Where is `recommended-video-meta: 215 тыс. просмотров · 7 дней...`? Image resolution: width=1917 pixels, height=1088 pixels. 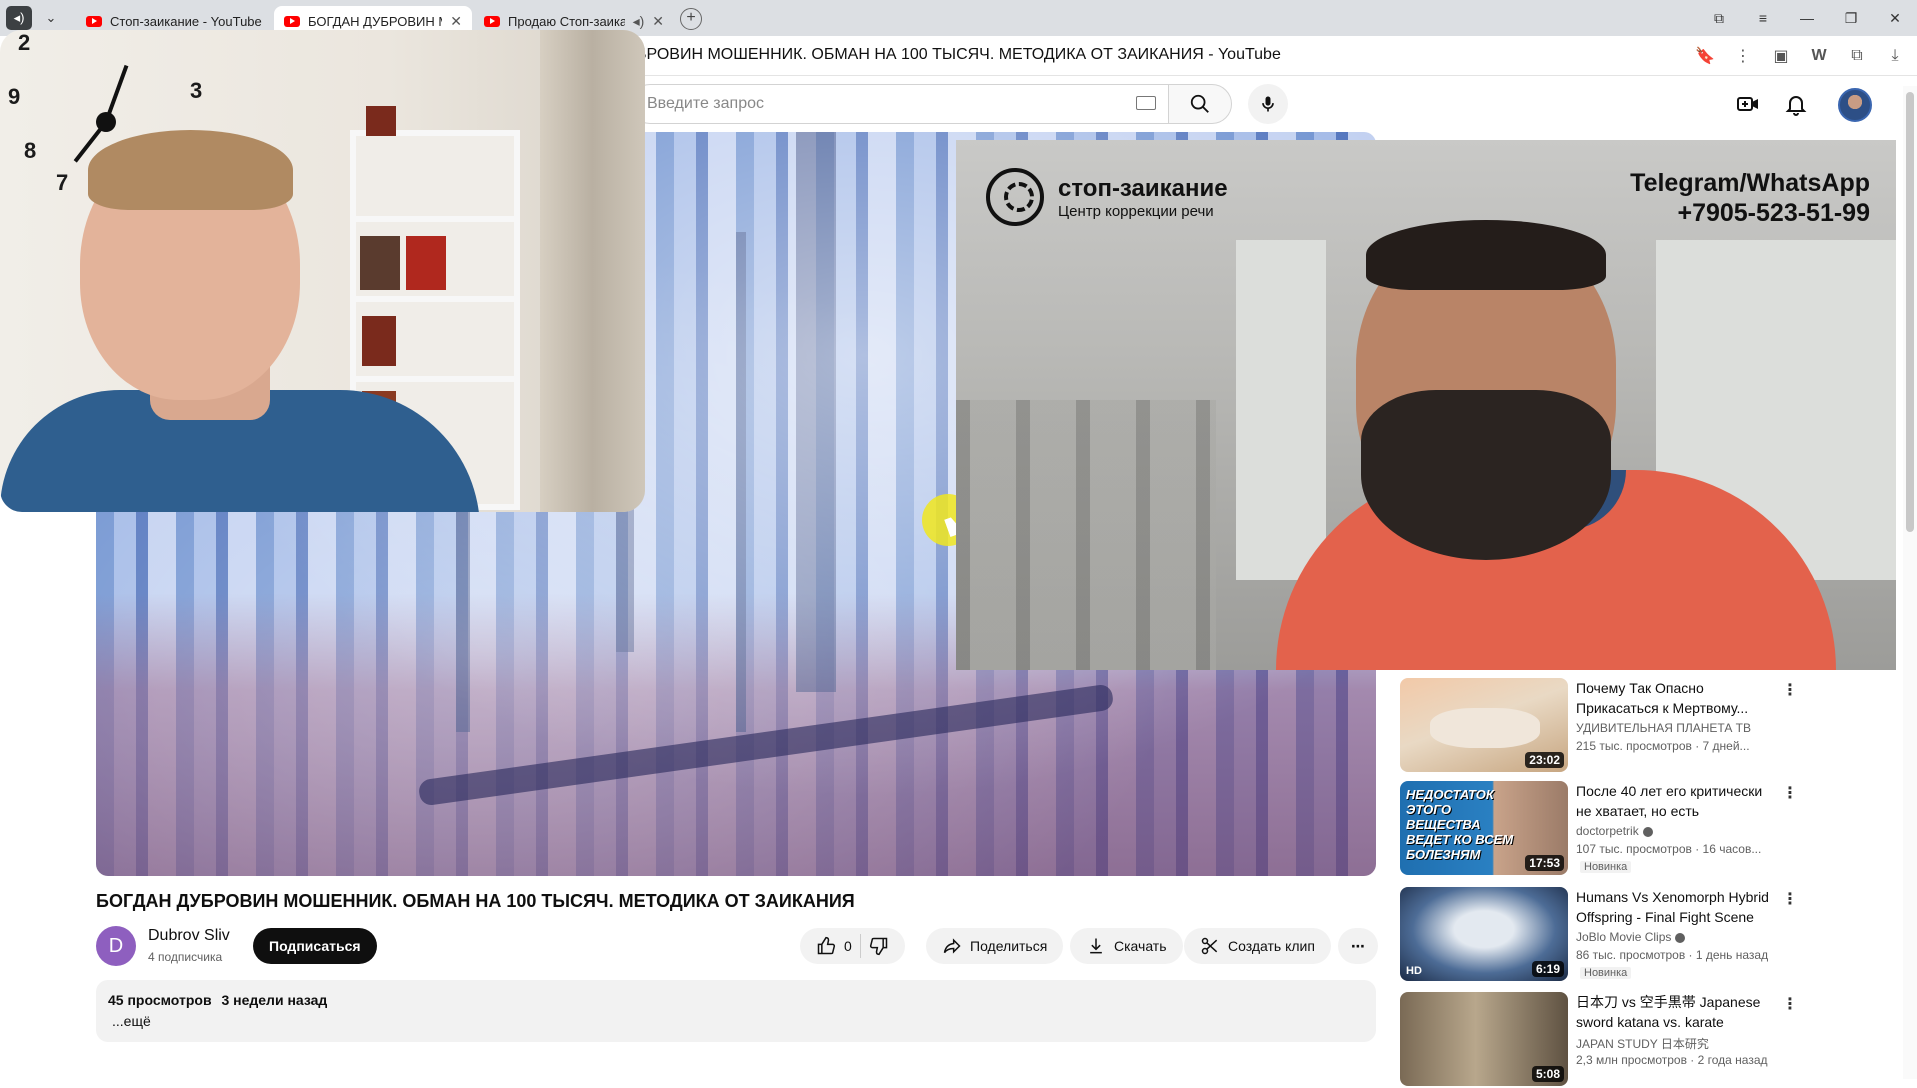 recommended-video-meta: 215 тыс. просмотров · 7 дней... is located at coordinates (1663, 746).